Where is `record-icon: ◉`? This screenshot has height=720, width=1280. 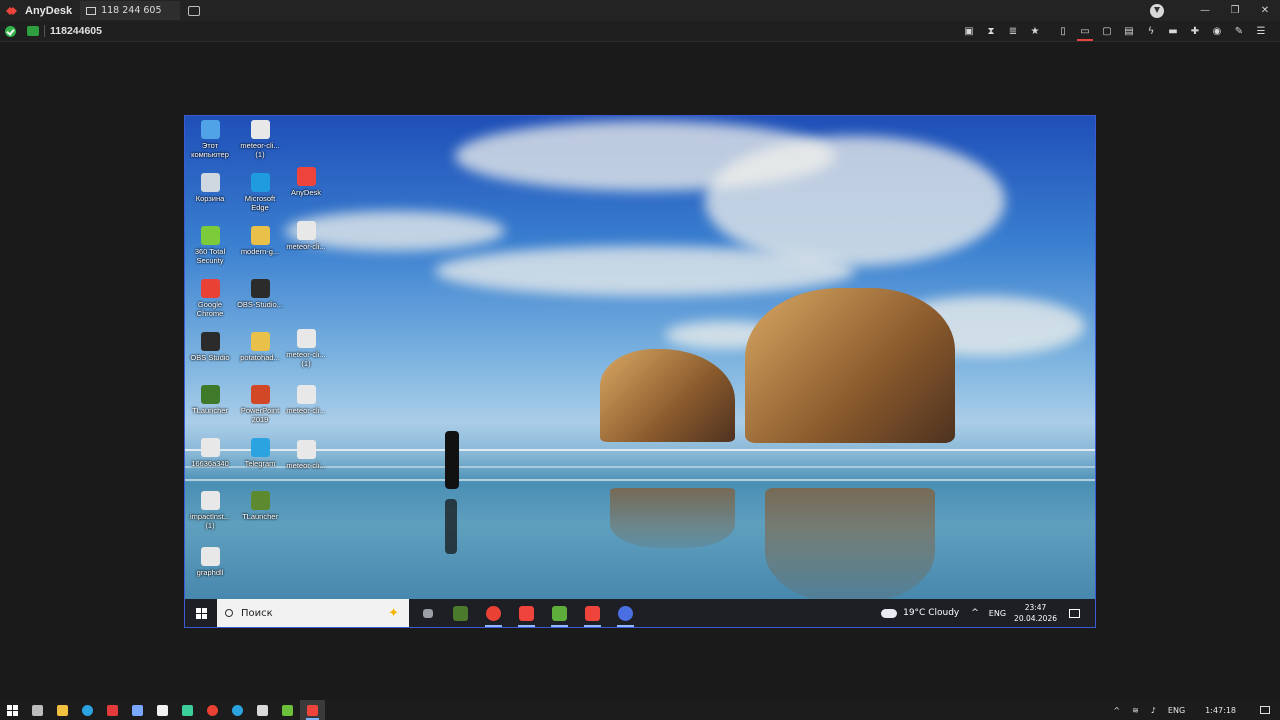 record-icon: ◉ is located at coordinates (1217, 31).